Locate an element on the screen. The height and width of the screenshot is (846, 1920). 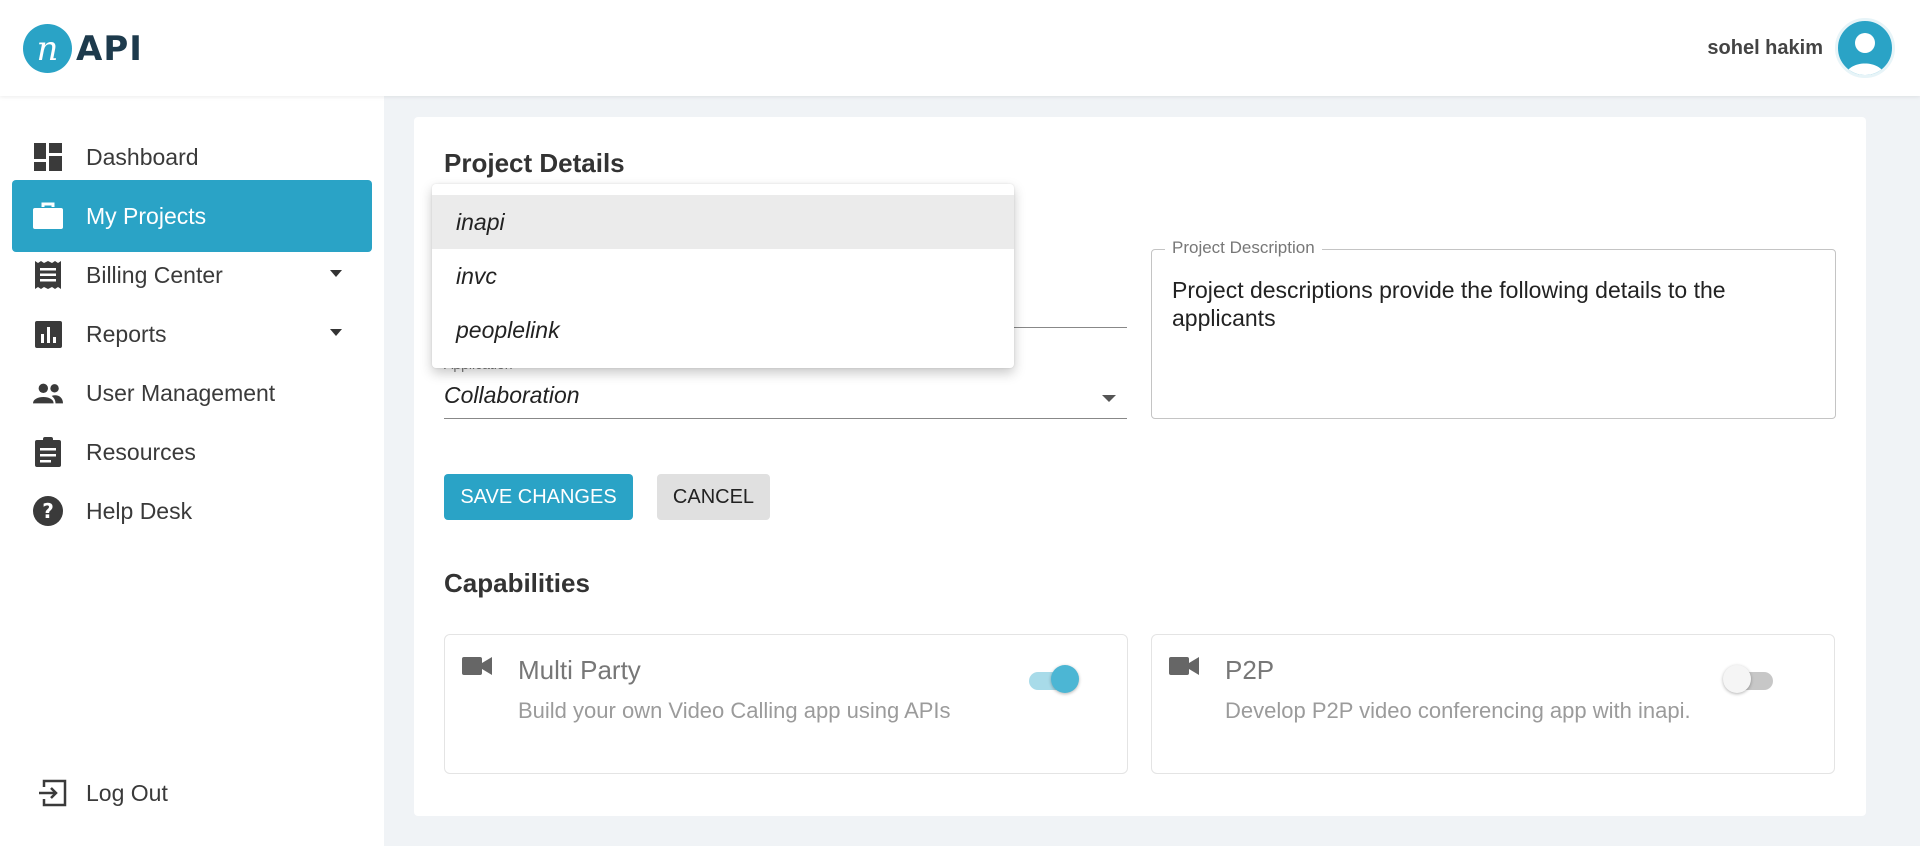
sidebar-item-label: Dashboard is located at coordinates (142, 156).